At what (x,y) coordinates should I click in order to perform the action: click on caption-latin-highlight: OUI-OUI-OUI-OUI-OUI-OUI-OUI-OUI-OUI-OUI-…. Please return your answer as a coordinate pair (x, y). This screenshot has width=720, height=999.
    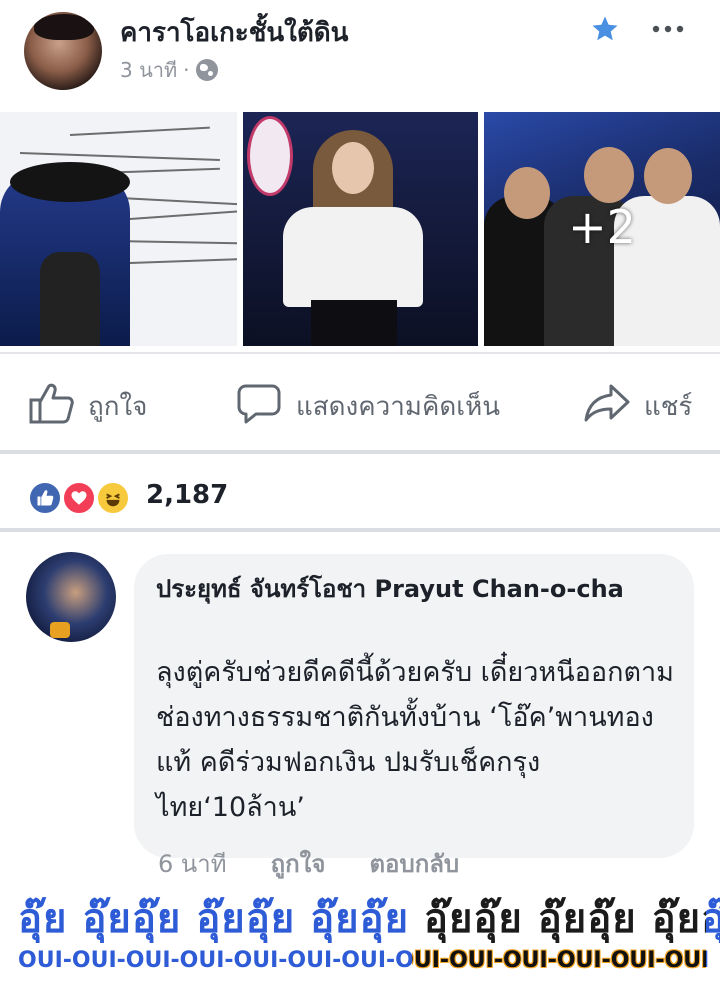
    Looking at the image, I should click on (559, 960).